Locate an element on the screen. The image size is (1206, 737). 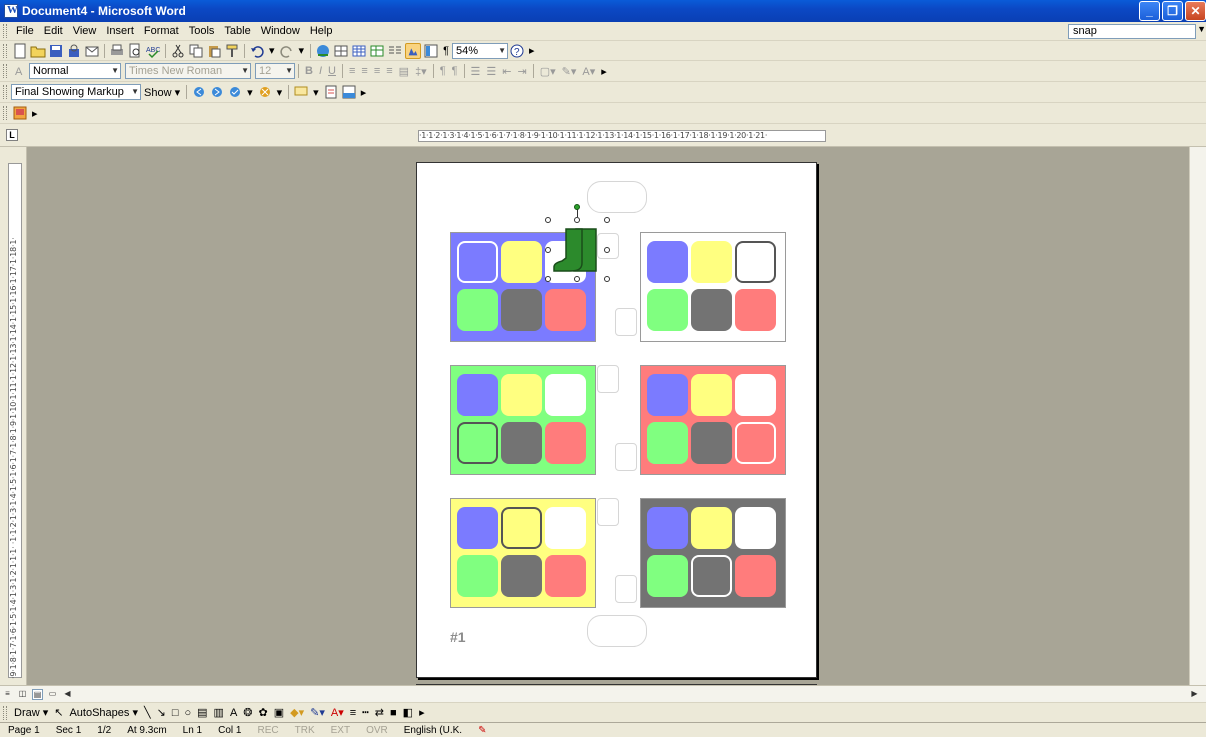
menu-help: Help is located at coordinates (321, 31).